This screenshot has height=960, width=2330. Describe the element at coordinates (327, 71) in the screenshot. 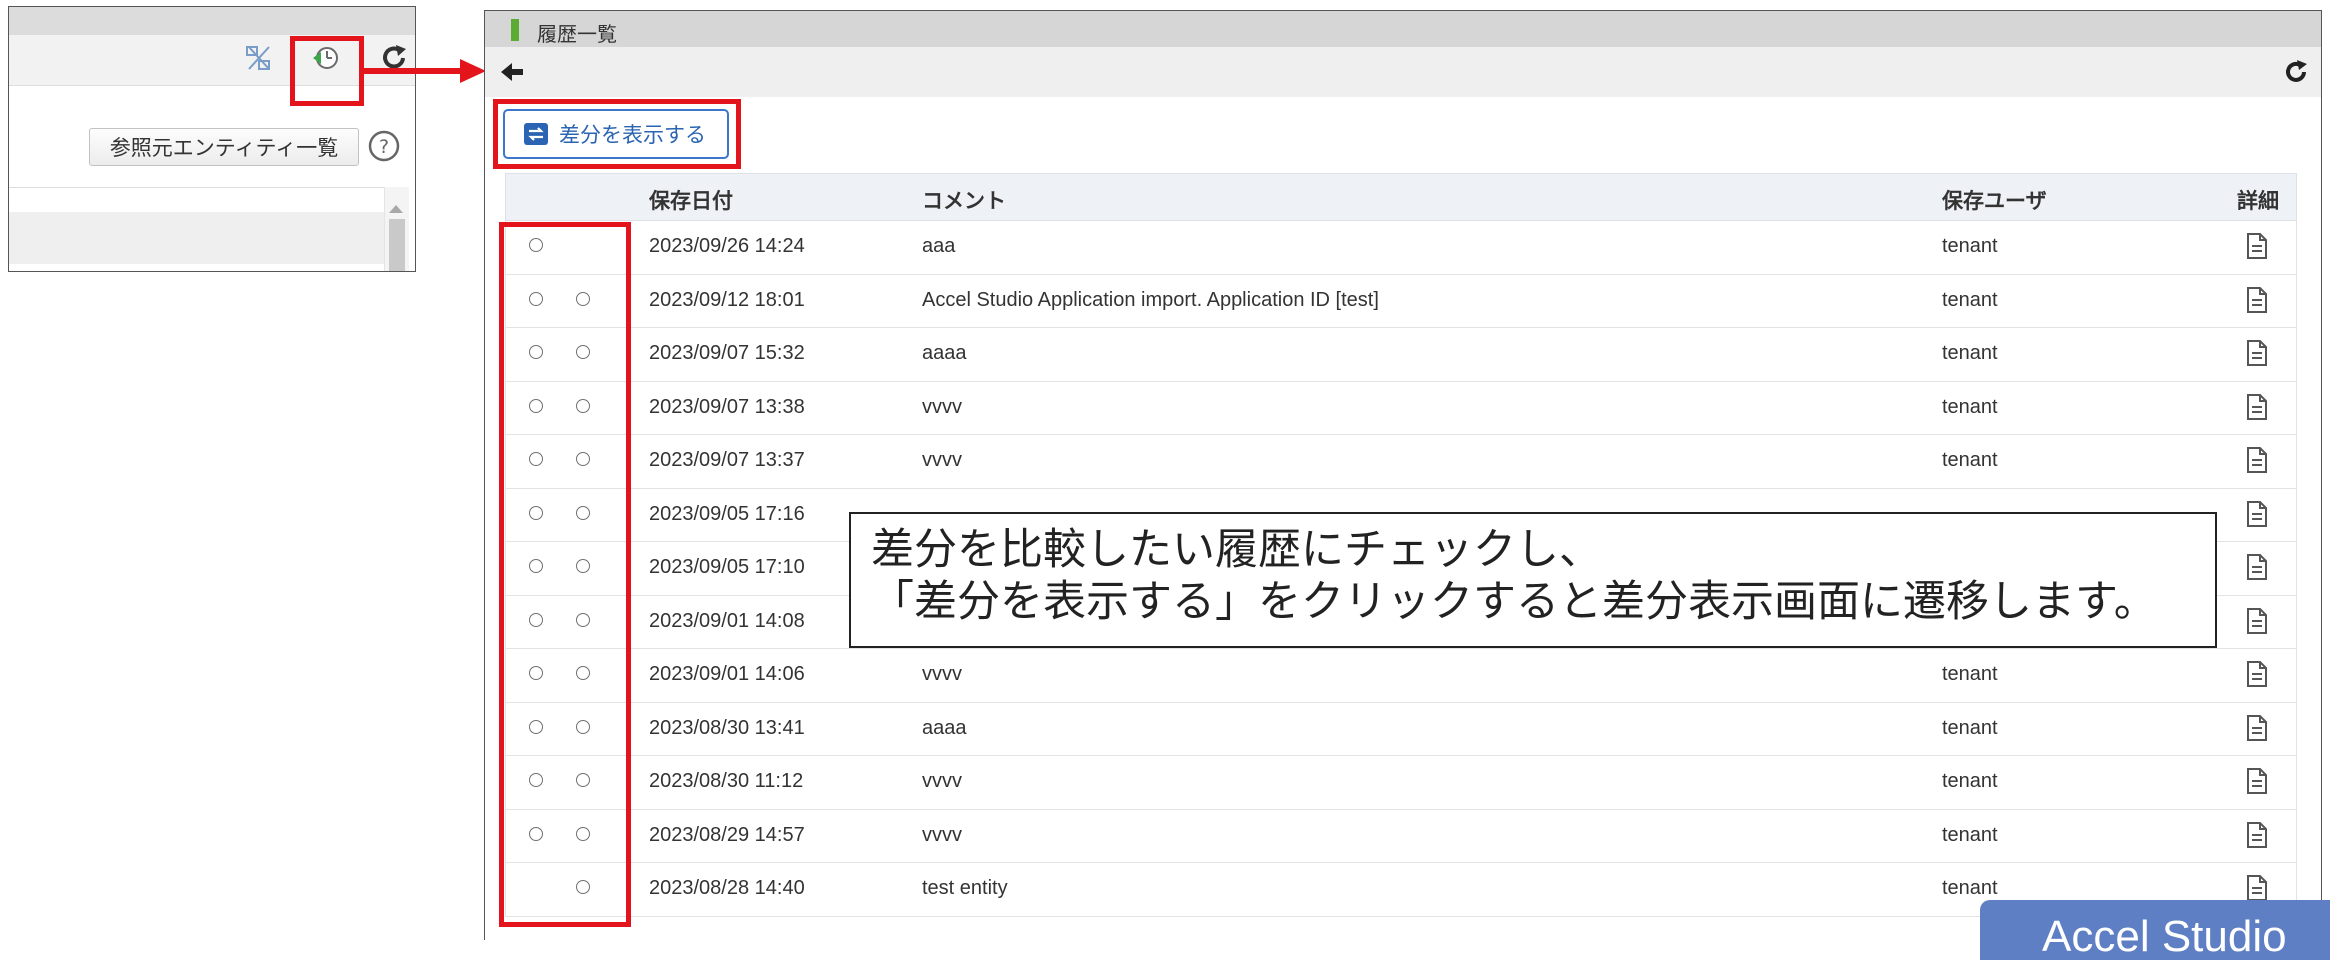

I see `history-icon-highlight` at that location.